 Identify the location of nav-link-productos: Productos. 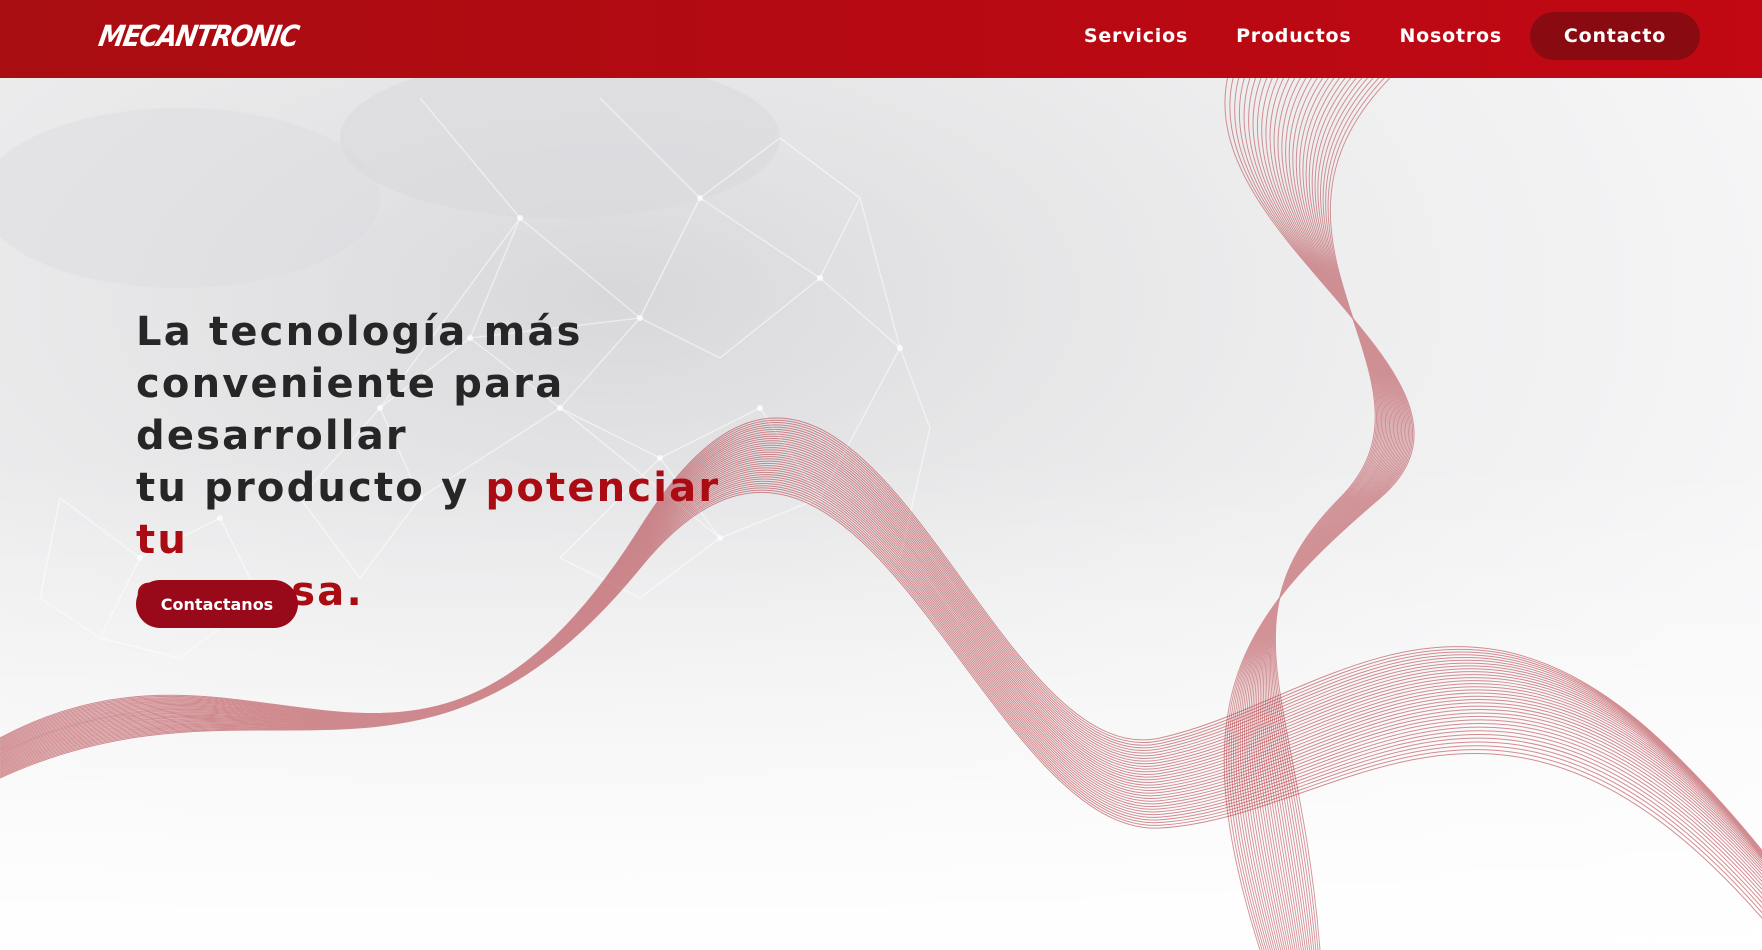
(1293, 36).